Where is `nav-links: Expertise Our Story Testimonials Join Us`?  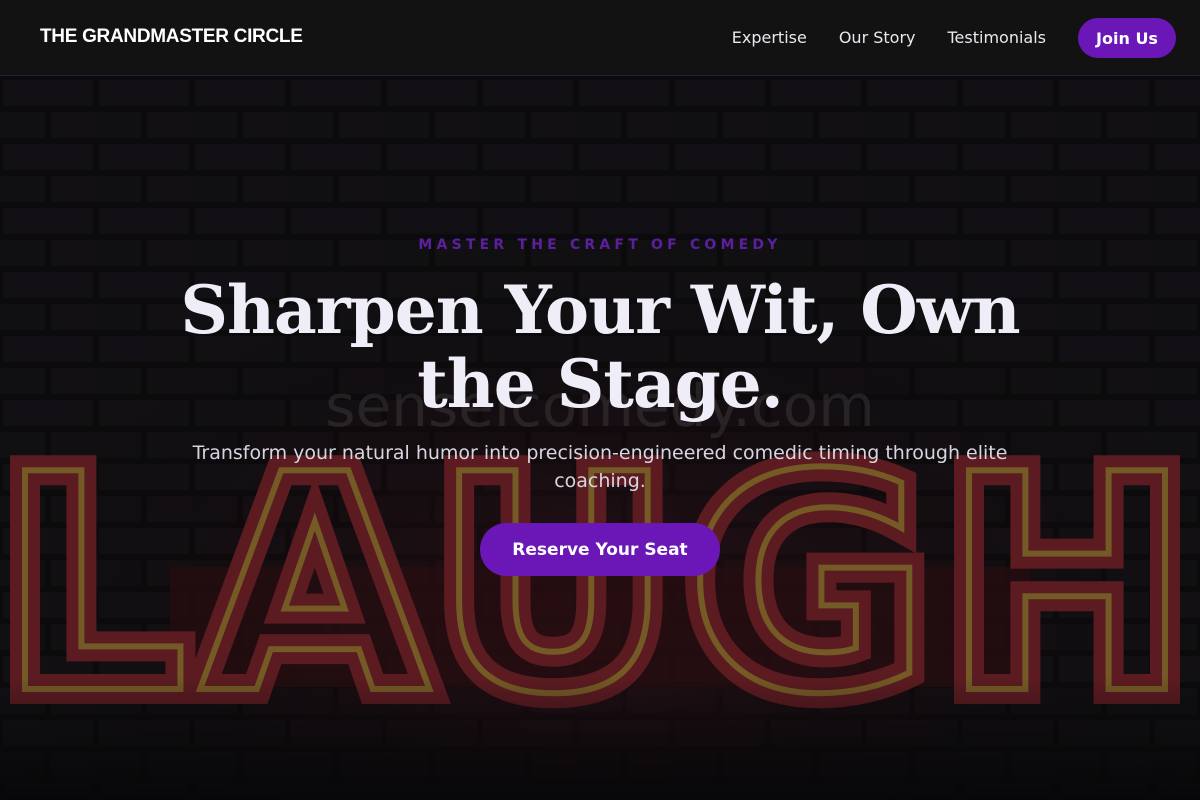 nav-links: Expertise Our Story Testimonials Join Us is located at coordinates (954, 38).